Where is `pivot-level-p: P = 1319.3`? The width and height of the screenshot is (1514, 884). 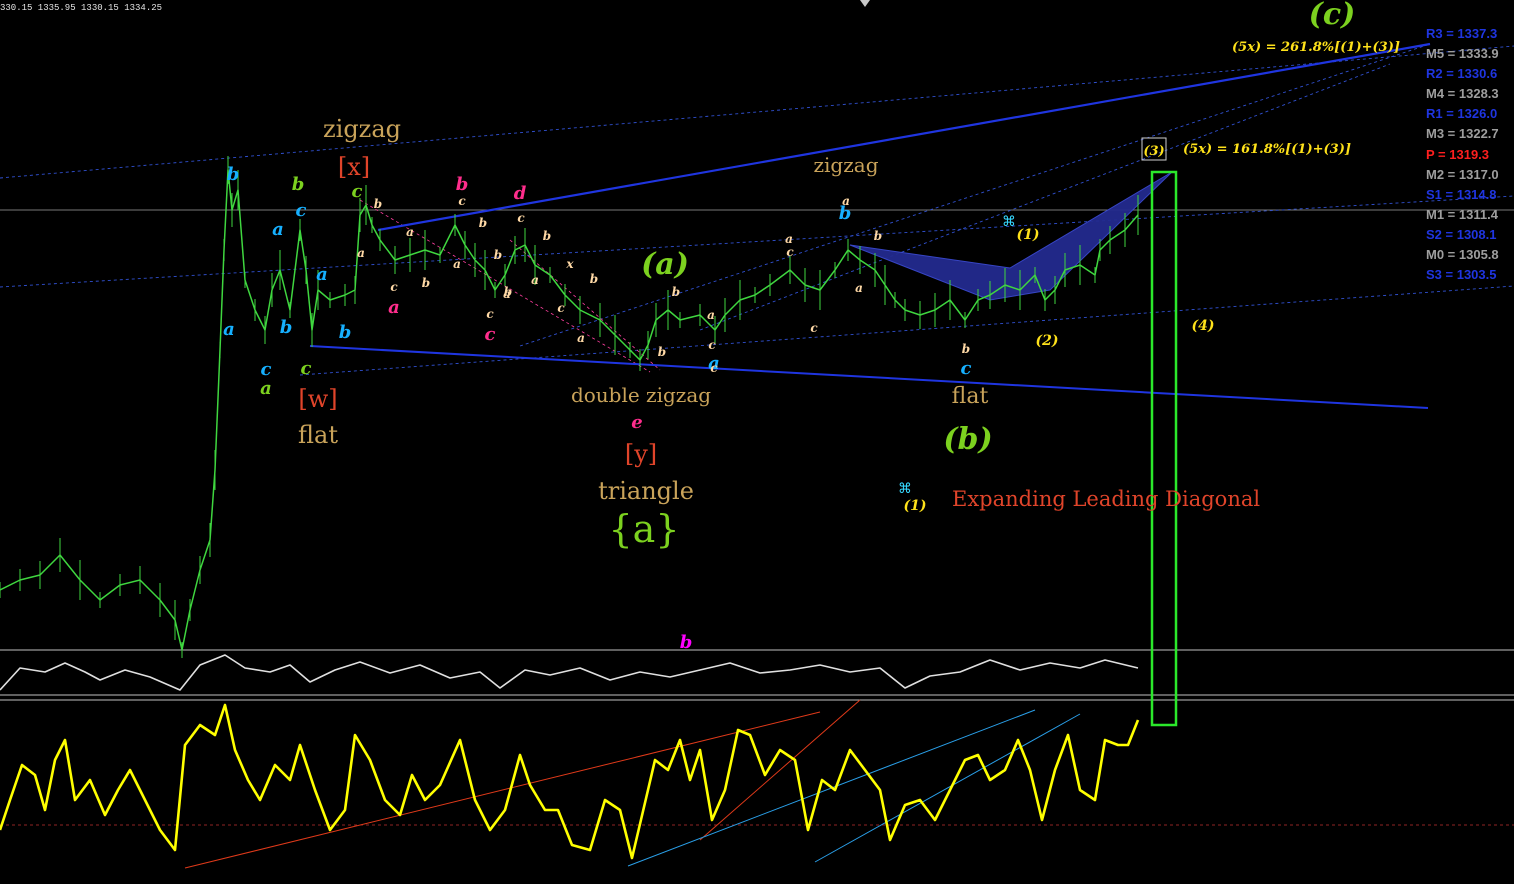 pivot-level-p: P = 1319.3 is located at coordinates (1458, 154).